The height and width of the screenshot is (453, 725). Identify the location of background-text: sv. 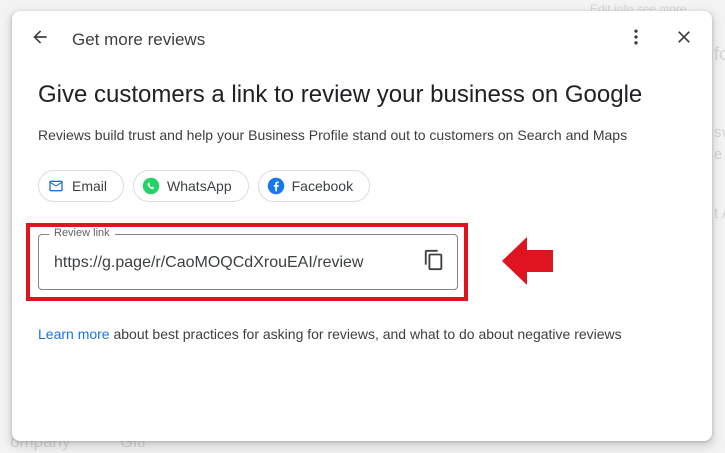
(719, 132).